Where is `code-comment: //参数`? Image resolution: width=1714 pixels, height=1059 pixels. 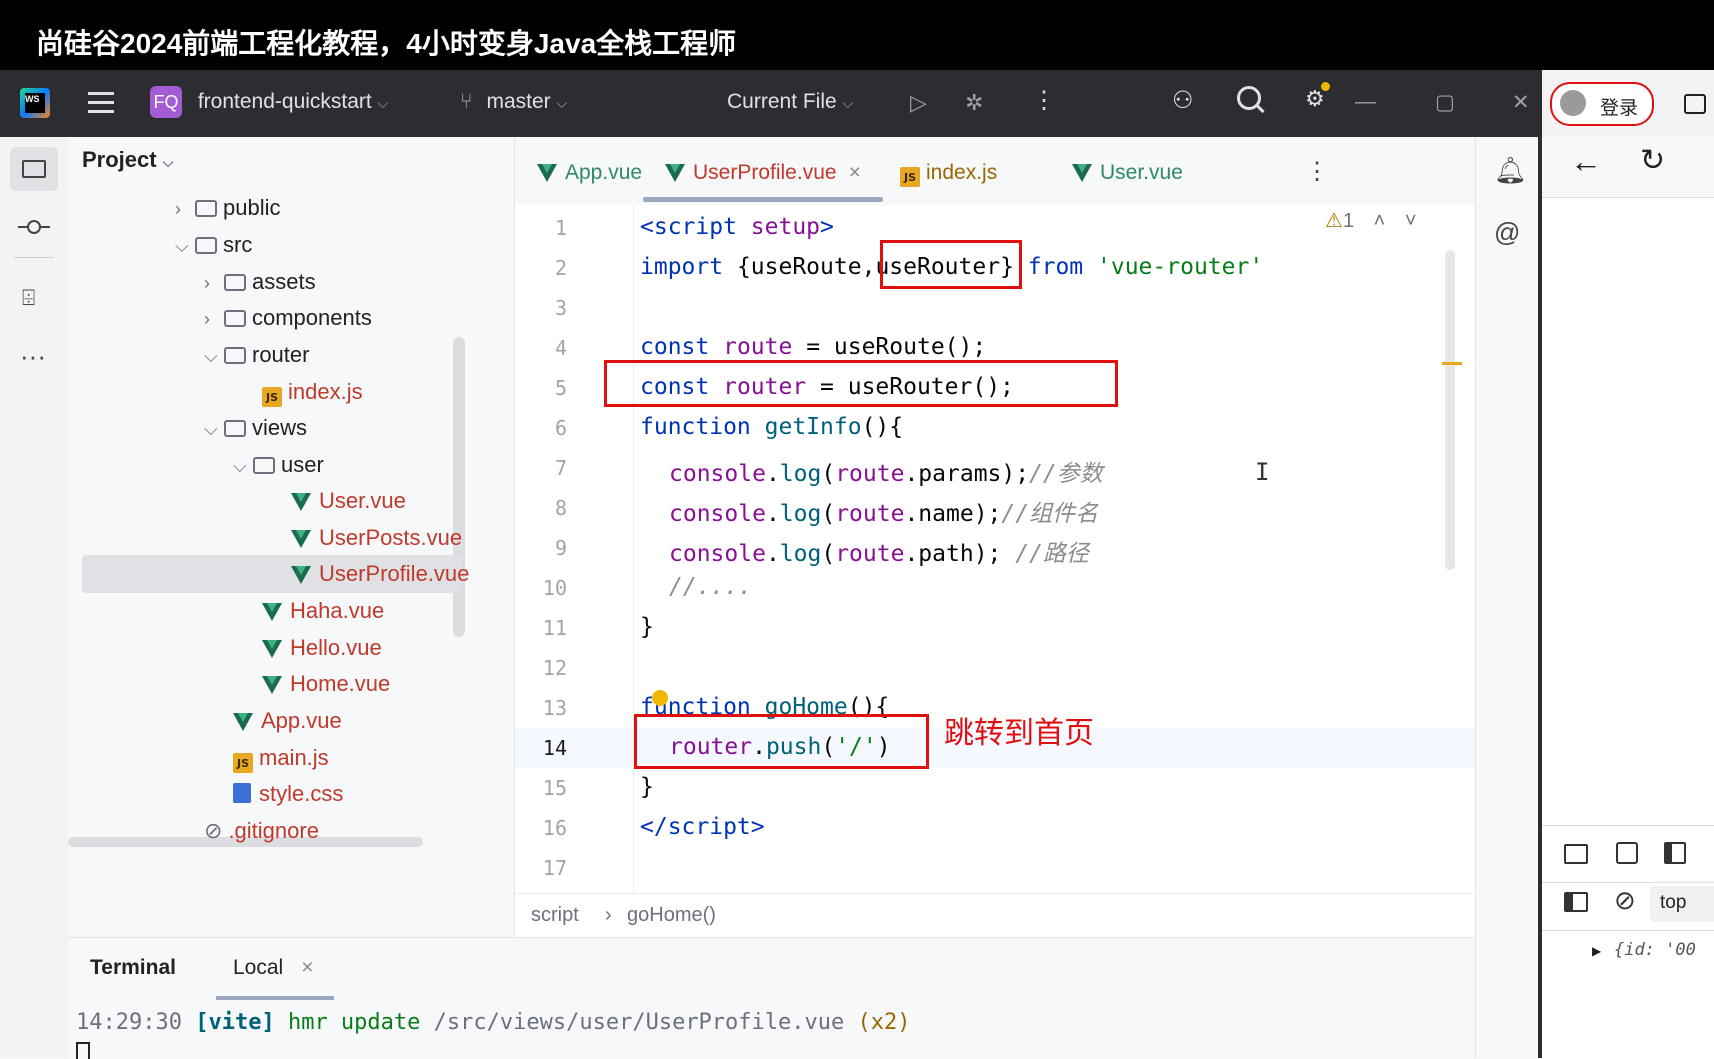 code-comment: //参数 is located at coordinates (1066, 474).